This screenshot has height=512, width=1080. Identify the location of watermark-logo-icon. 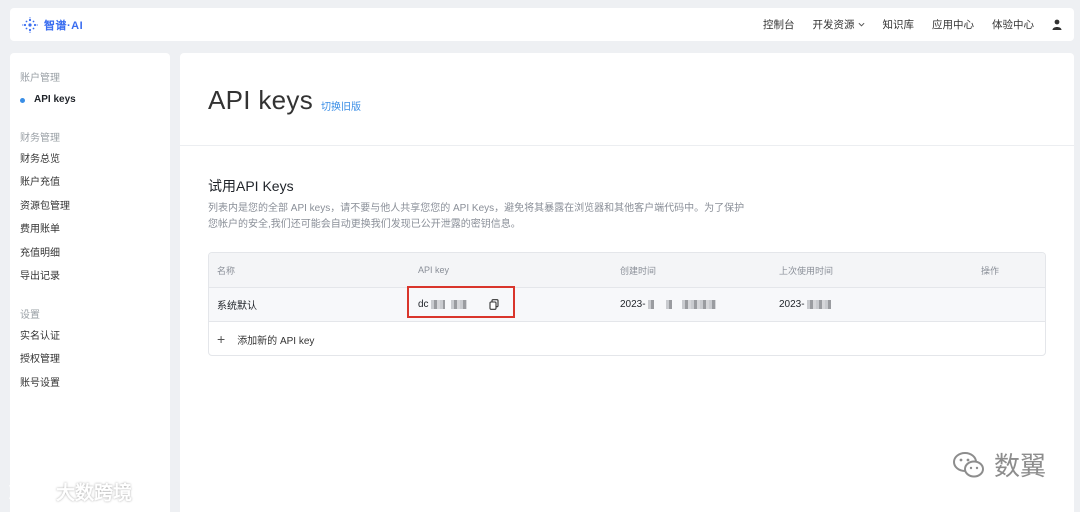
(25, 491).